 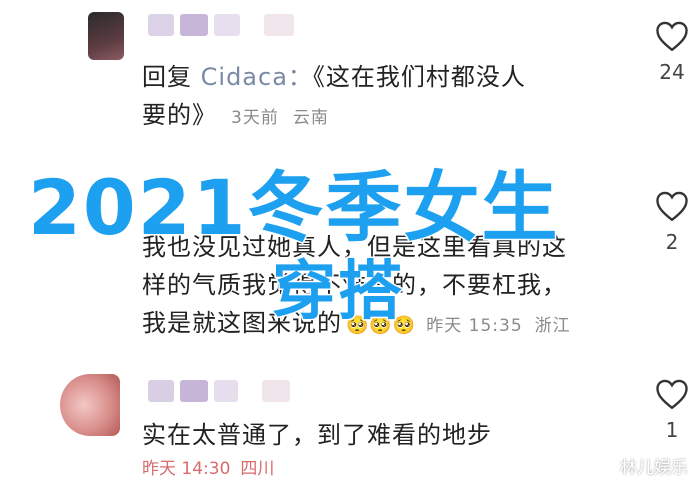 I want to click on watermark: 林儿娱乐, so click(x=654, y=468).